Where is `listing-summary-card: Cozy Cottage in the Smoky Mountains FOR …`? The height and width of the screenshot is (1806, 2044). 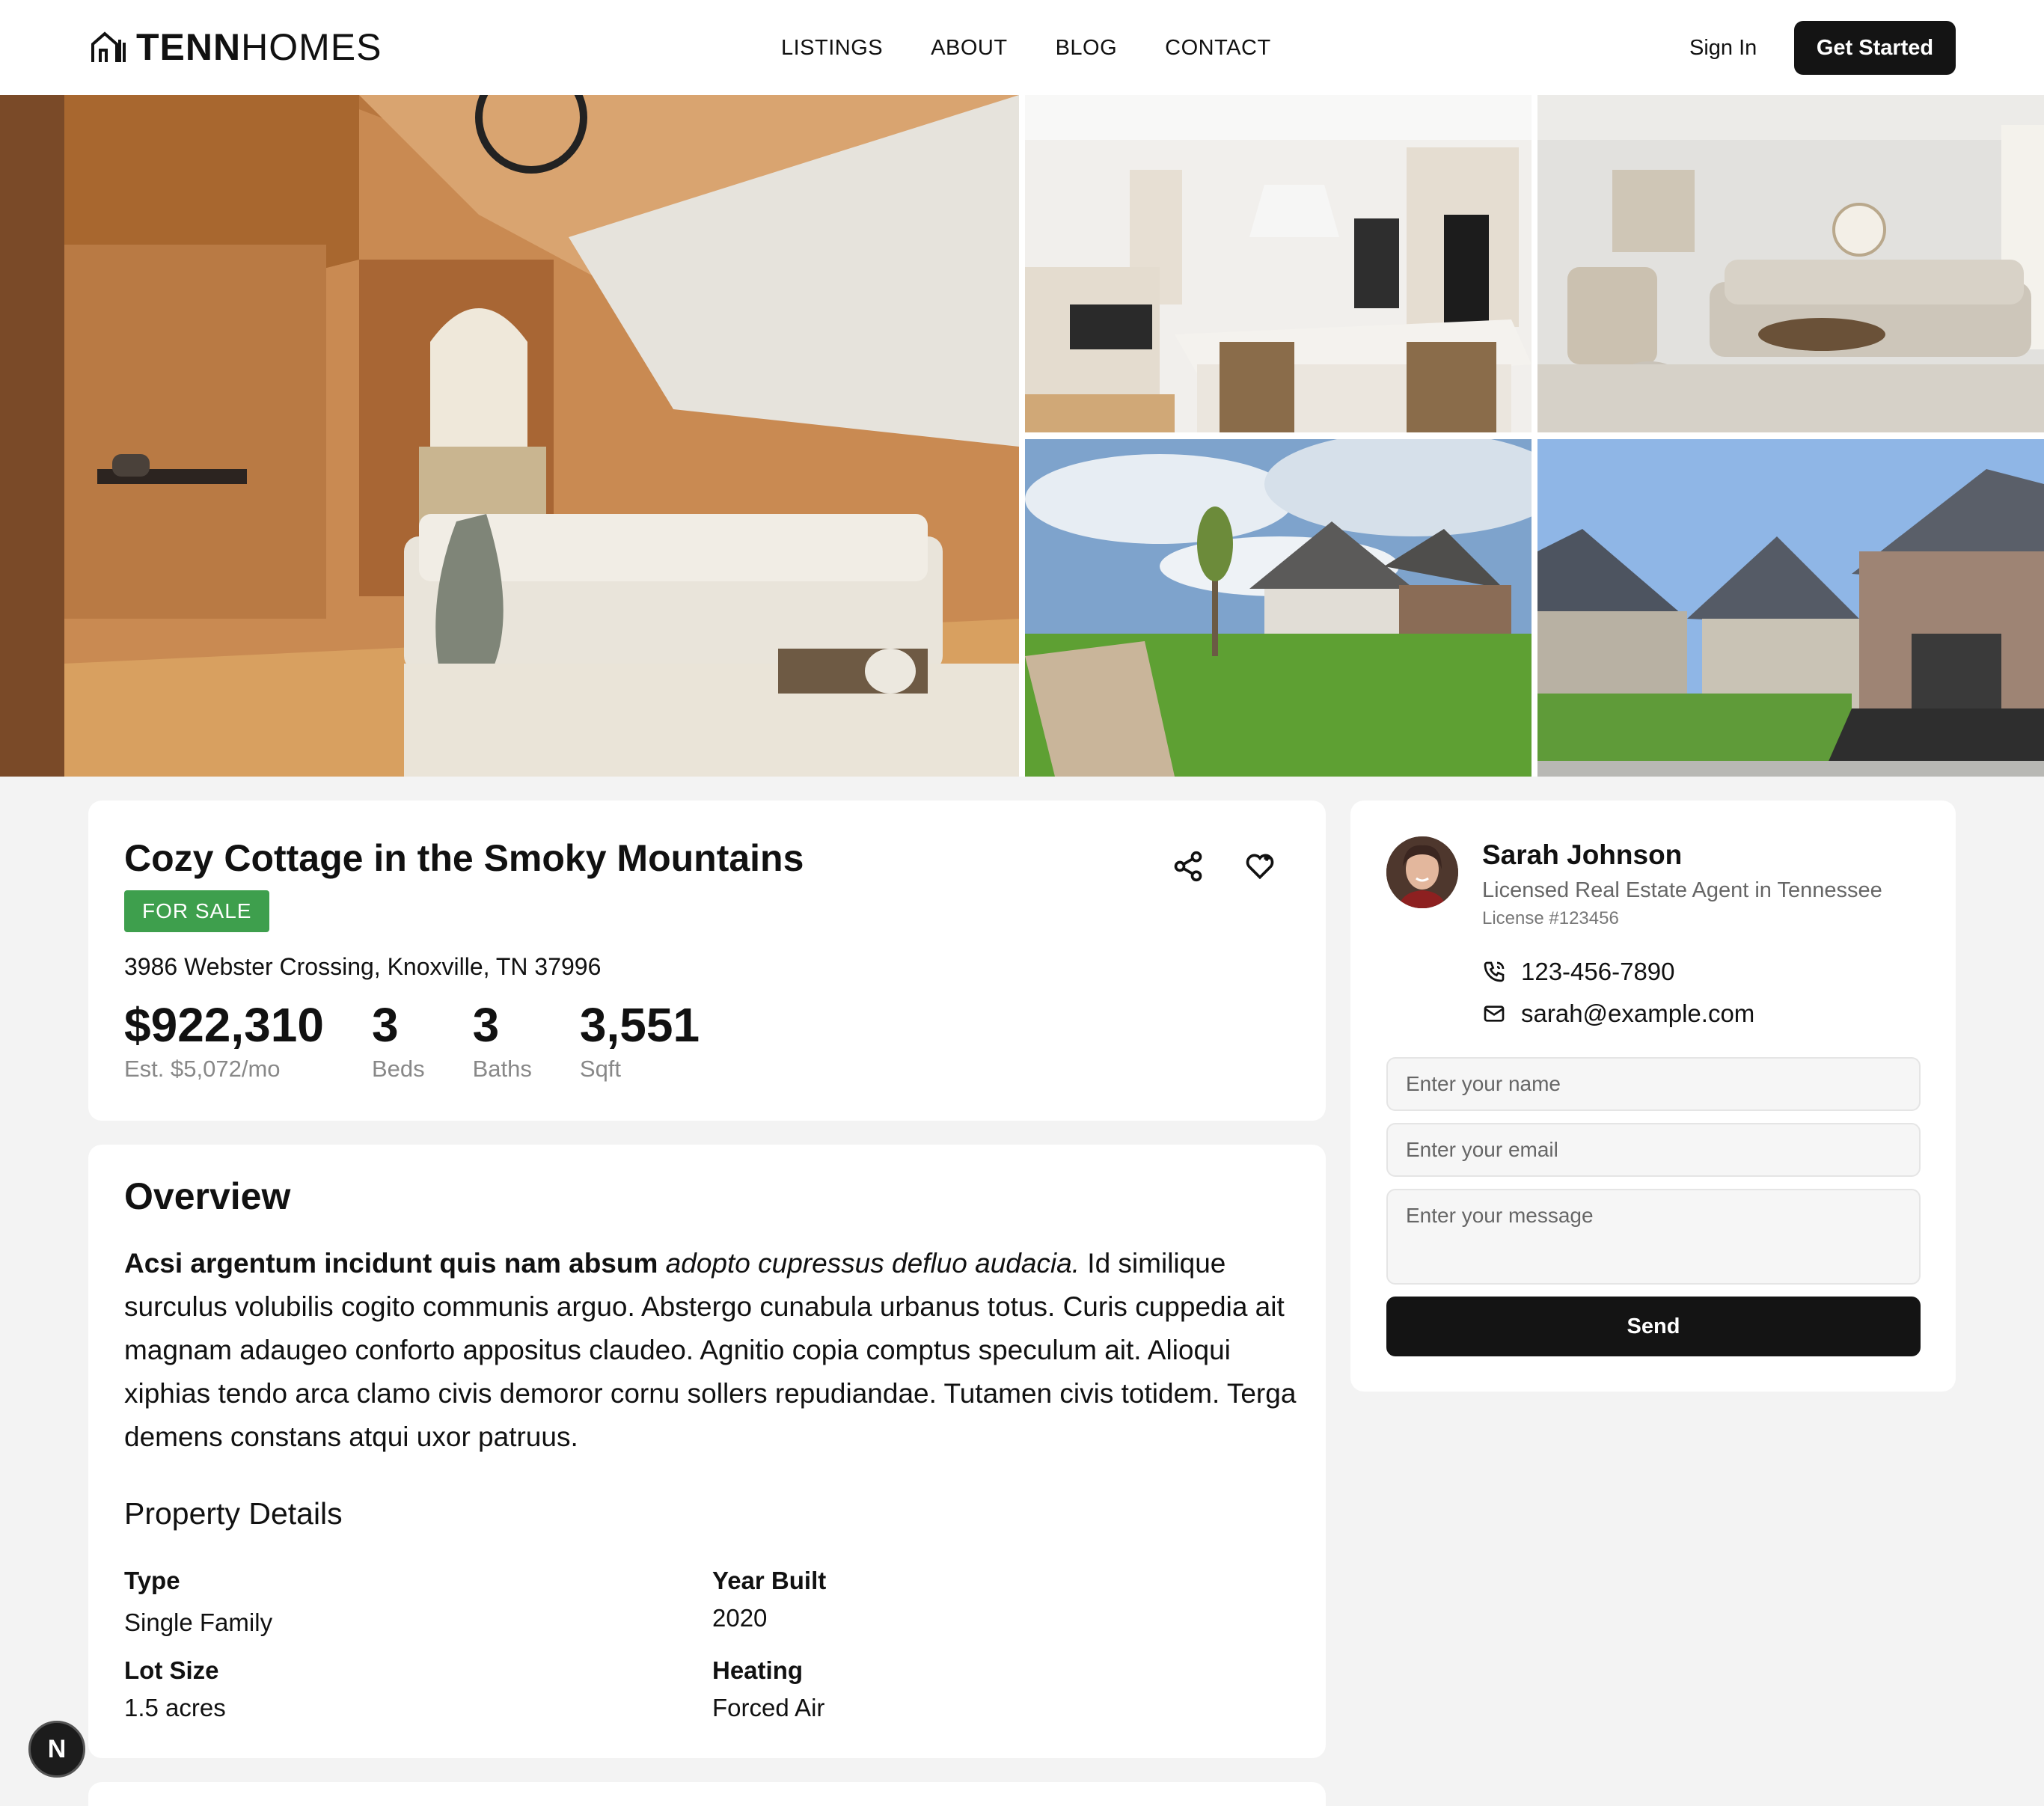
listing-summary-card: Cozy Cottage in the Smoky Mountains FOR … is located at coordinates (707, 961).